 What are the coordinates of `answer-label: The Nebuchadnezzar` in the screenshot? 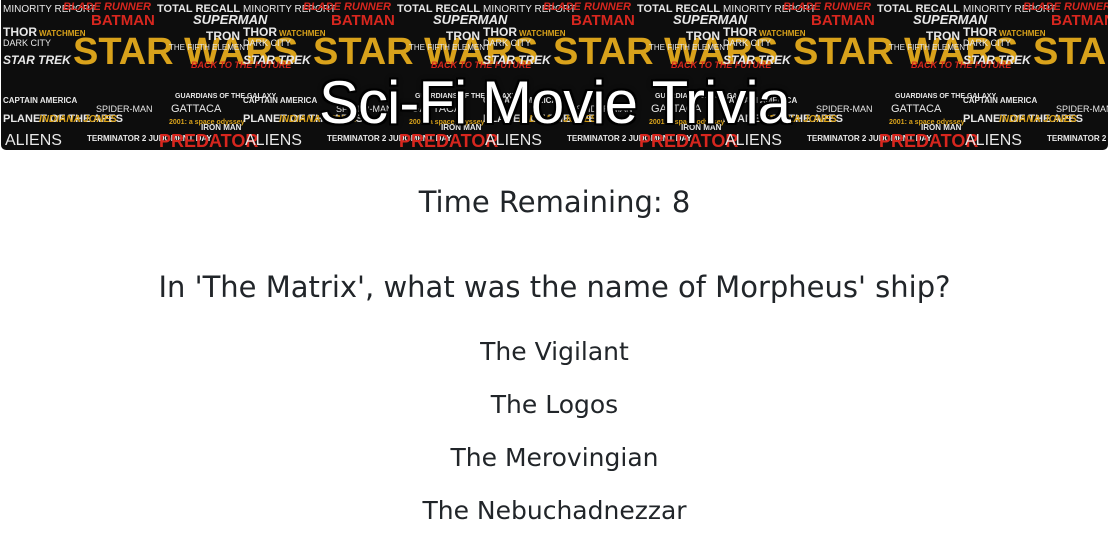 It's located at (554, 510).